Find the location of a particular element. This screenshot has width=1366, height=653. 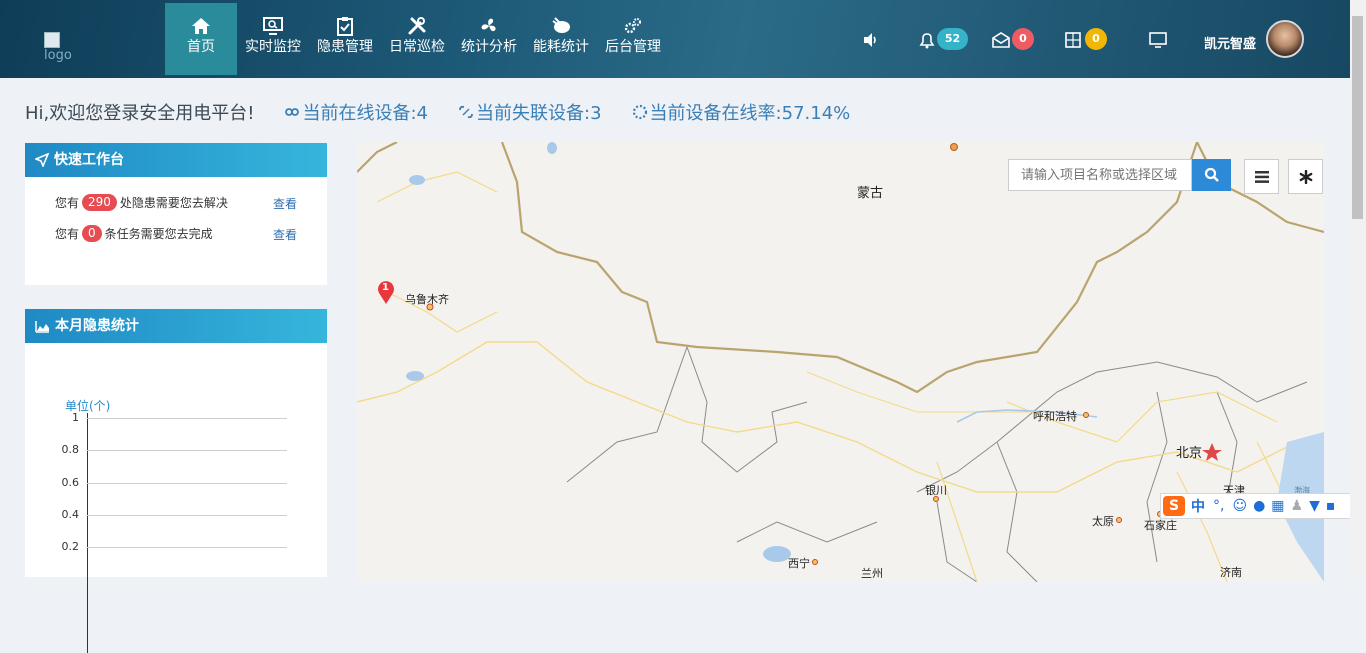

send-icon is located at coordinates (42, 160).